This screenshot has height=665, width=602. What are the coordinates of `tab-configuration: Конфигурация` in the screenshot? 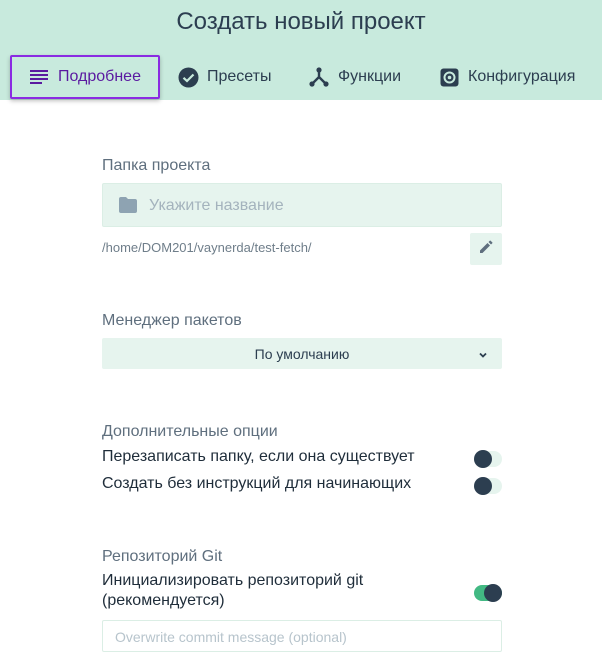 It's located at (506, 77).